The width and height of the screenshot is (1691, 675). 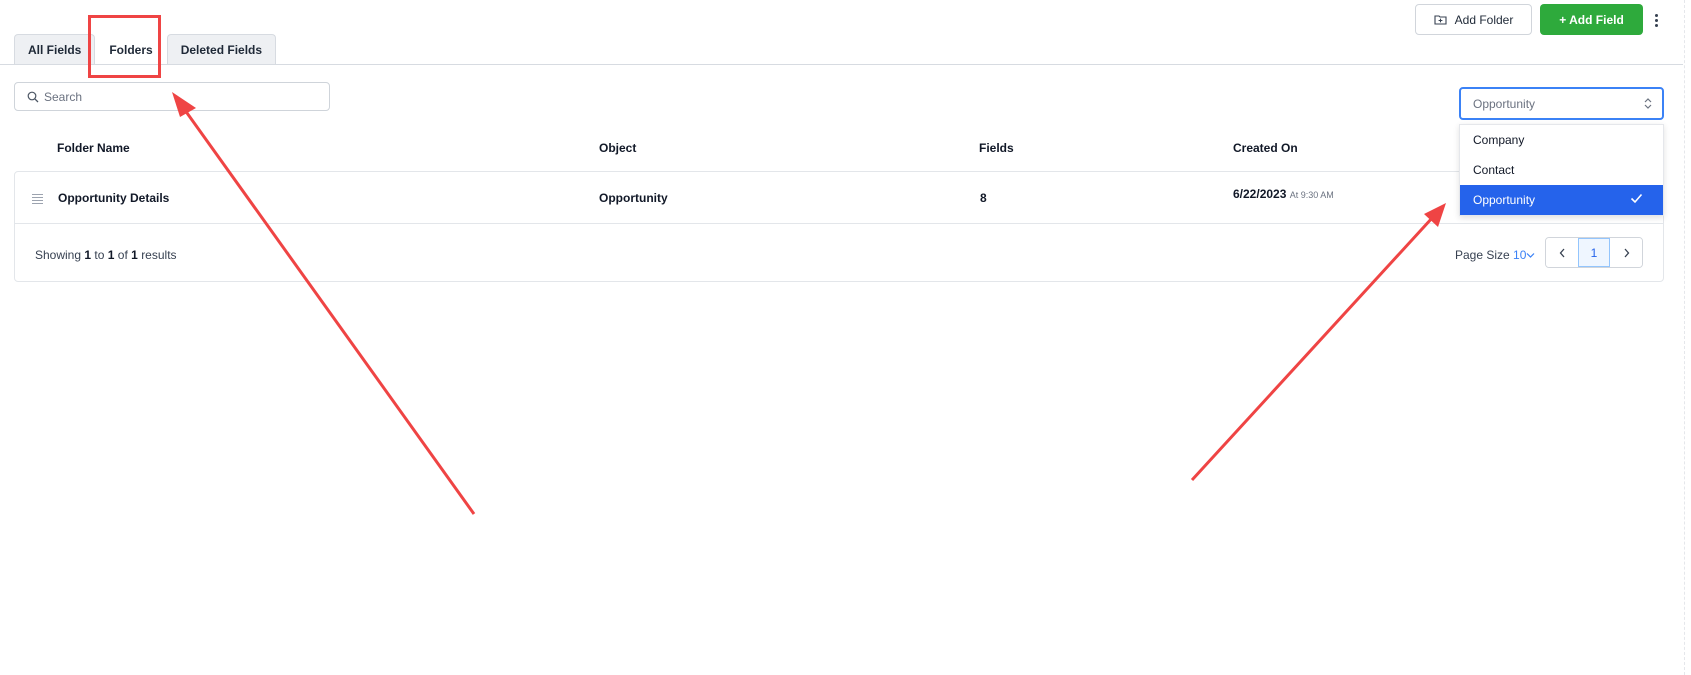 What do you see at coordinates (1530, 255) in the screenshot?
I see `chevron-down-icon` at bounding box center [1530, 255].